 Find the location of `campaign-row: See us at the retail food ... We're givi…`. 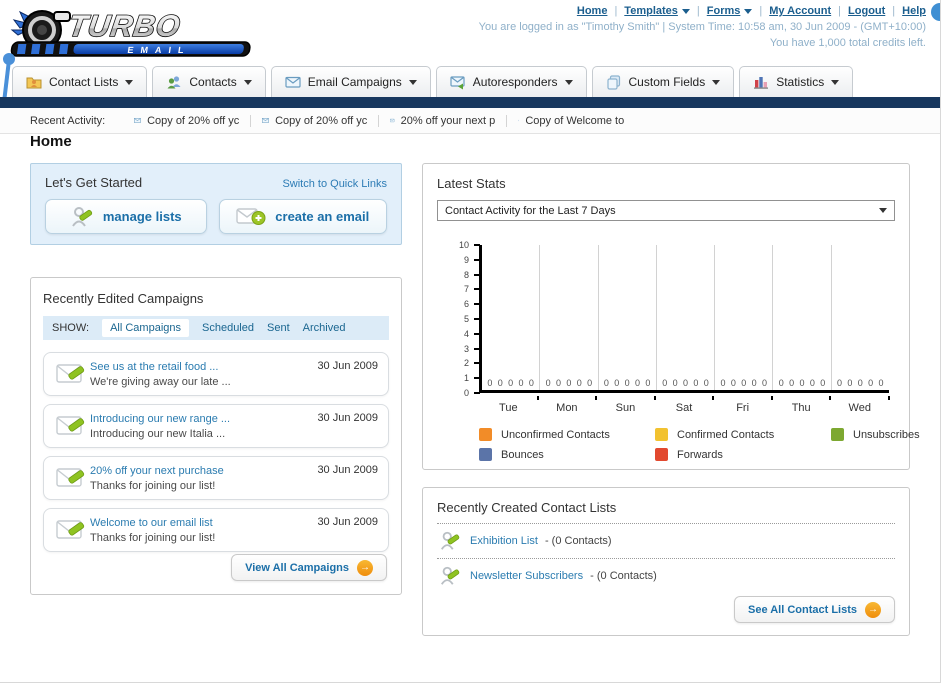

campaign-row: See us at the retail food ... We're givi… is located at coordinates (216, 374).